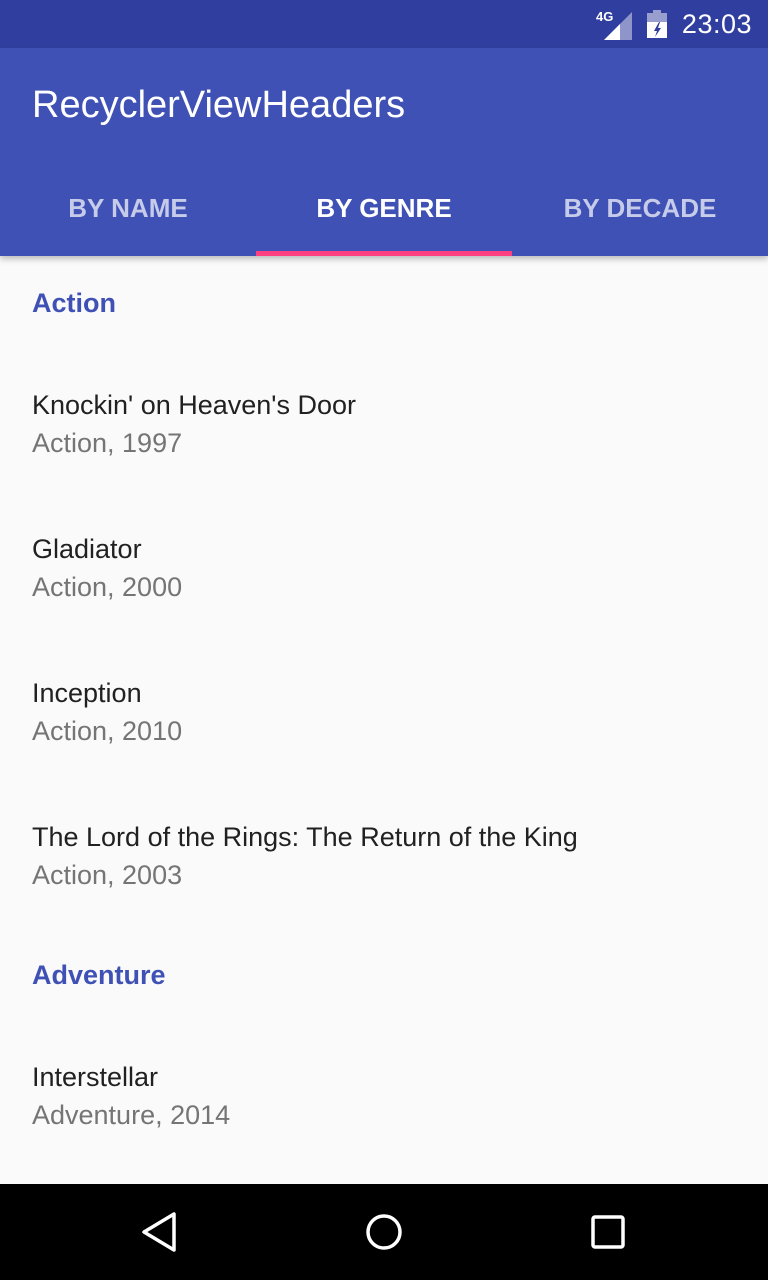 Image resolution: width=768 pixels, height=1280 pixels. Describe the element at coordinates (605, 16) in the screenshot. I see `network-type-label: 4G` at that location.